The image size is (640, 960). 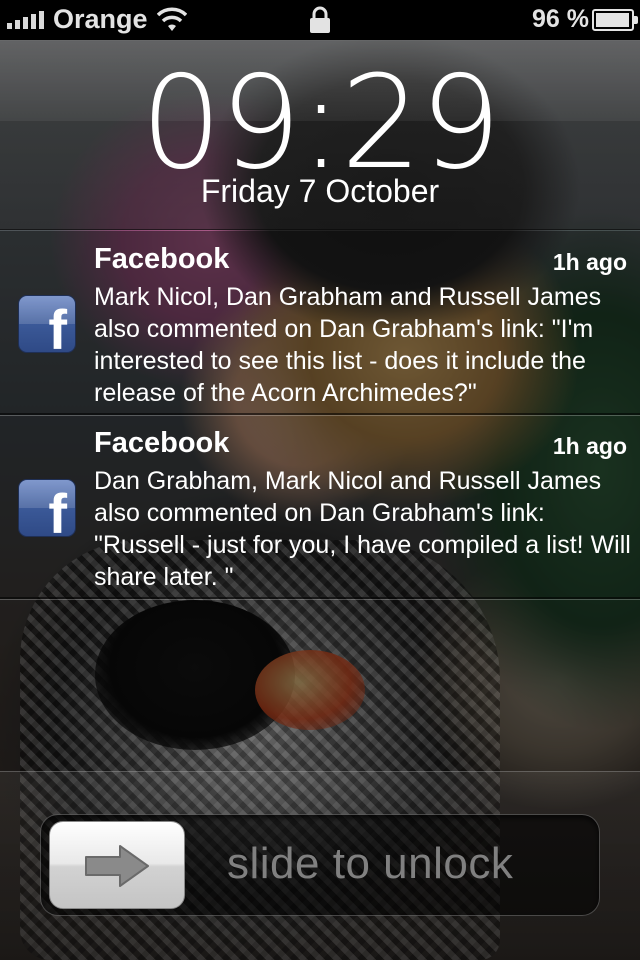 I want to click on unlock-slider-knob, so click(x=117, y=865).